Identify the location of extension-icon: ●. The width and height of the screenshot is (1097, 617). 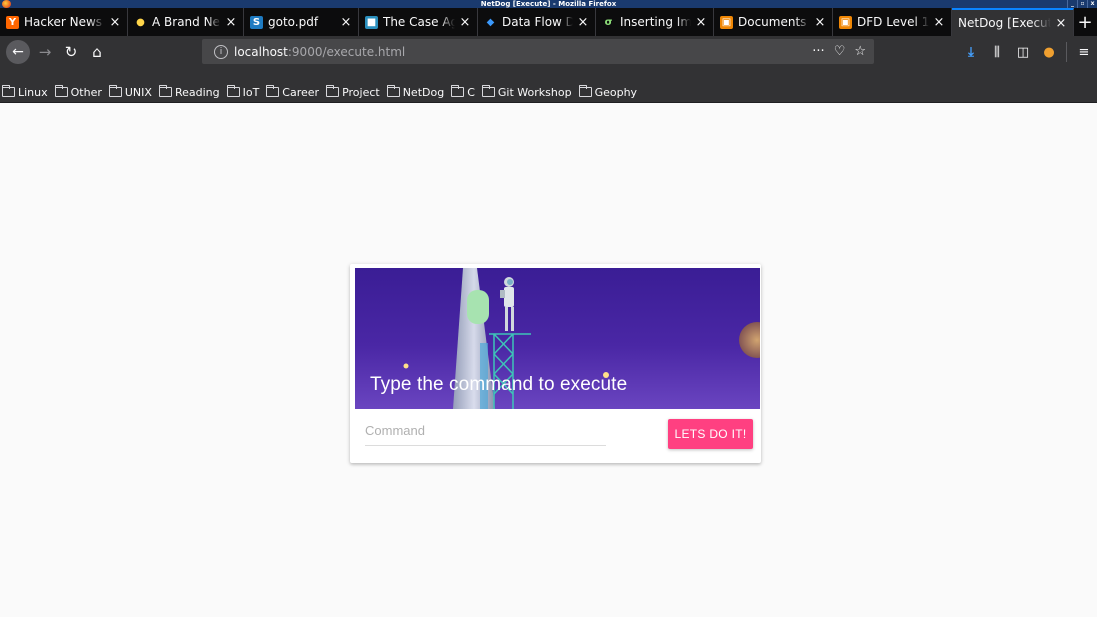
(1049, 52).